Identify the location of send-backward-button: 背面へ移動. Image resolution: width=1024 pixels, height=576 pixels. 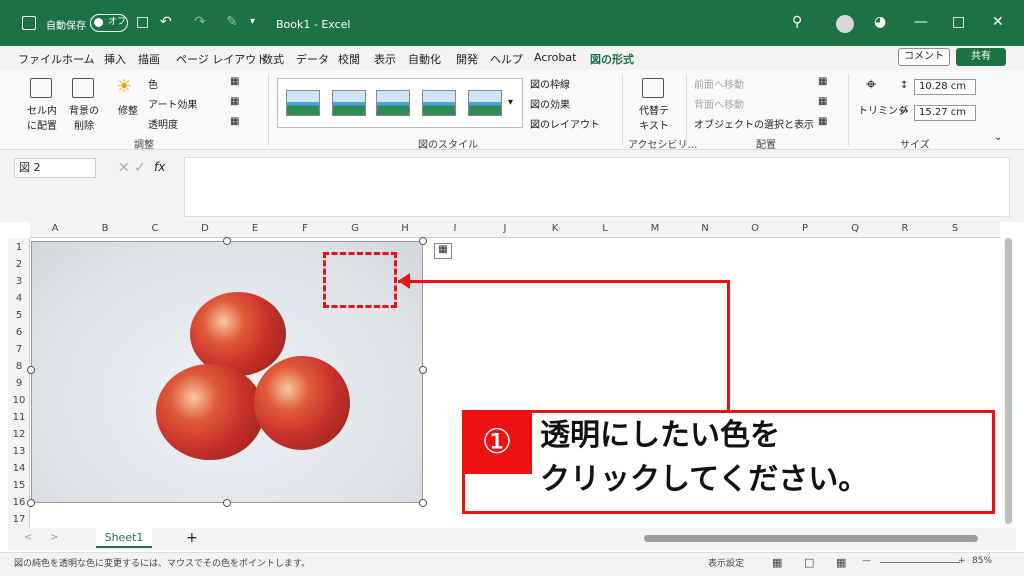
(719, 103).